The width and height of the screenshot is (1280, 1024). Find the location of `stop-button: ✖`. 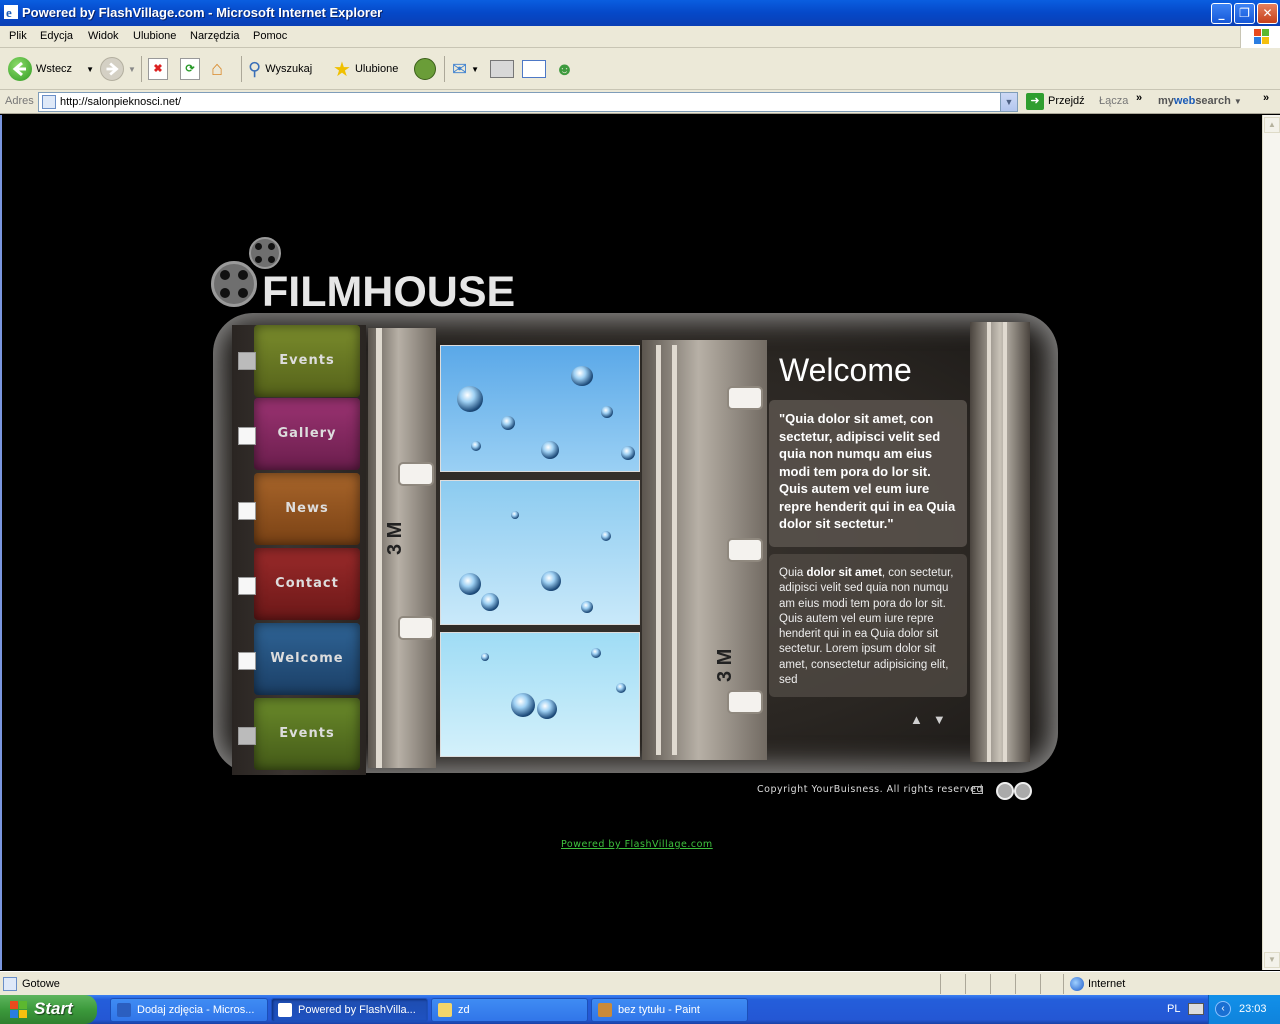

stop-button: ✖ is located at coordinates (158, 69).